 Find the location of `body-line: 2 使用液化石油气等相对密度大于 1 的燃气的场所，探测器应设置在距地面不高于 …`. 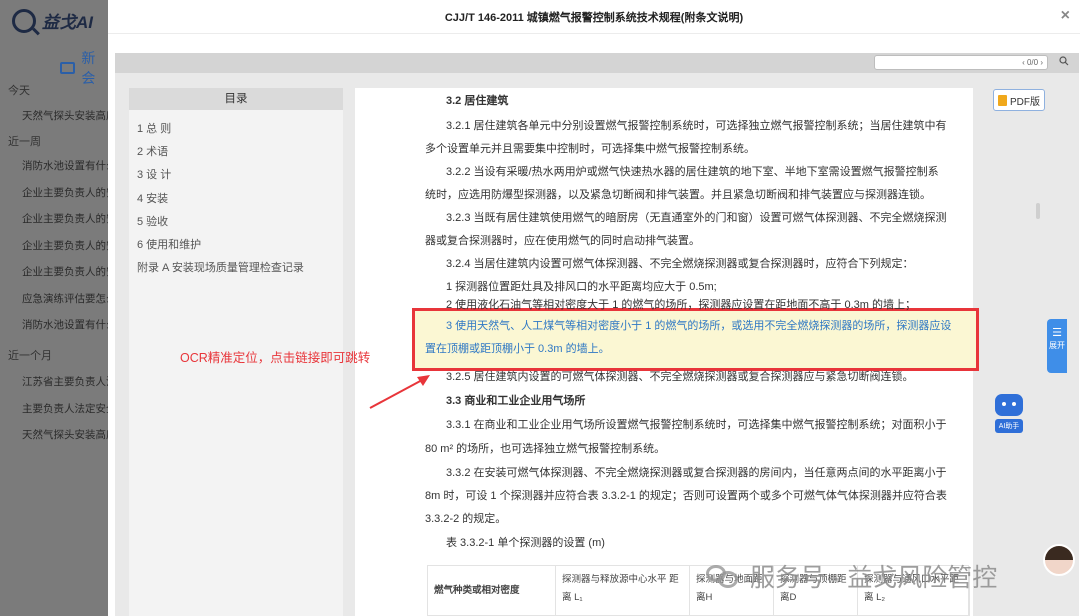

body-line: 2 使用液化石油气等相对密度大于 1 的燃气的场所，探测器应设置在距地面不高于 … is located at coordinates (681, 305).